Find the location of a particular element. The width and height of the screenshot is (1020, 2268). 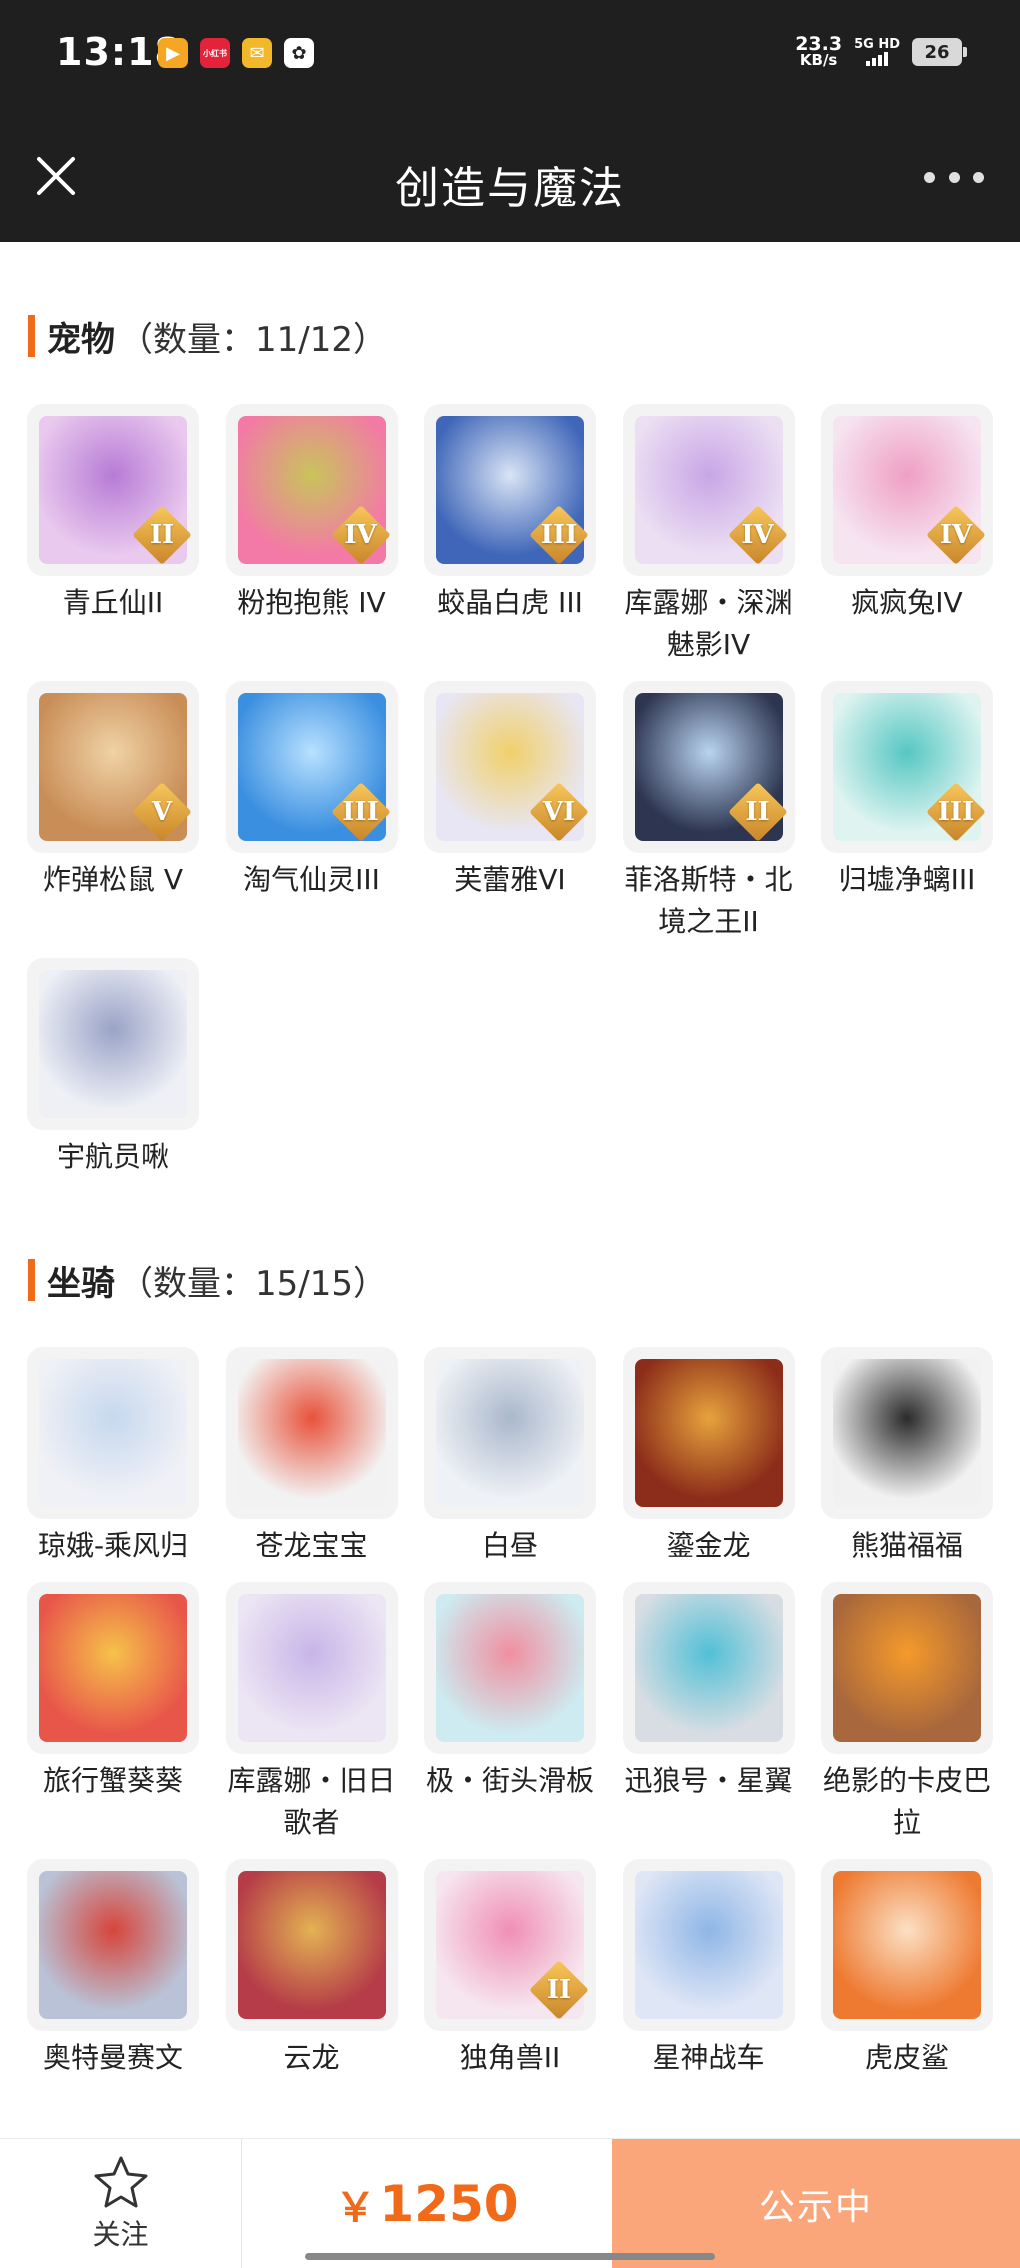

collection-item: 迅狼号・星翼 is located at coordinates (708, 1713).